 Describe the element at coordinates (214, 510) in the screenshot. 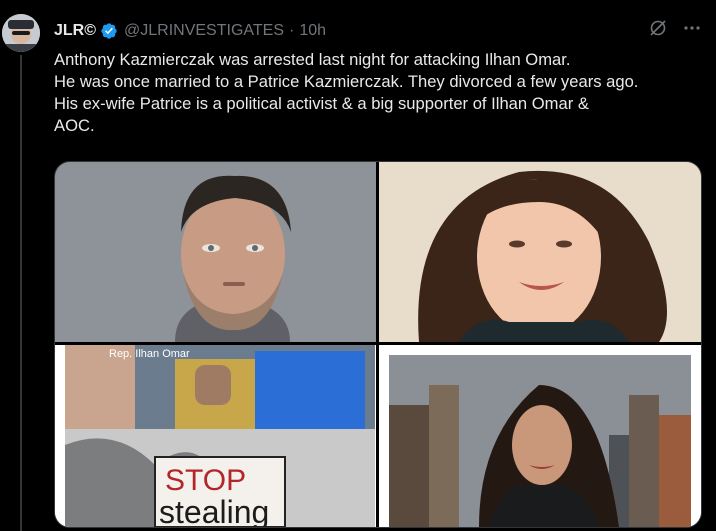

I see `sign-text-stealing: stealing` at that location.